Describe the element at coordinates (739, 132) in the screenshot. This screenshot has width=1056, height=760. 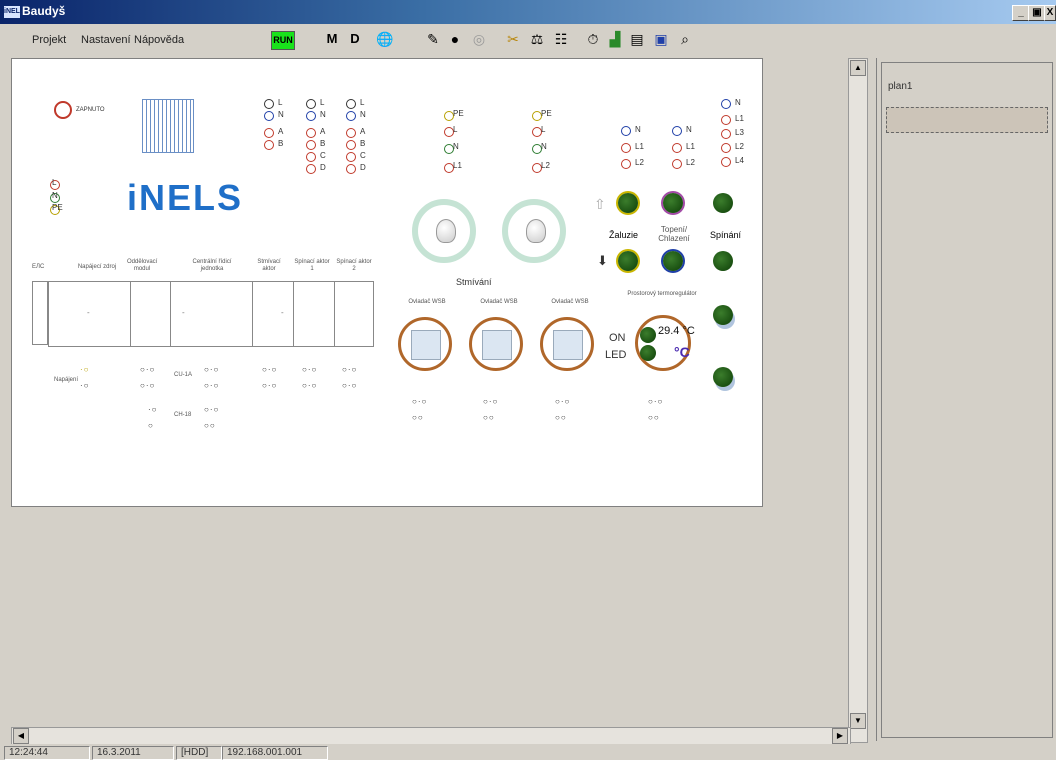
I see `right-led-label: L3` at that location.